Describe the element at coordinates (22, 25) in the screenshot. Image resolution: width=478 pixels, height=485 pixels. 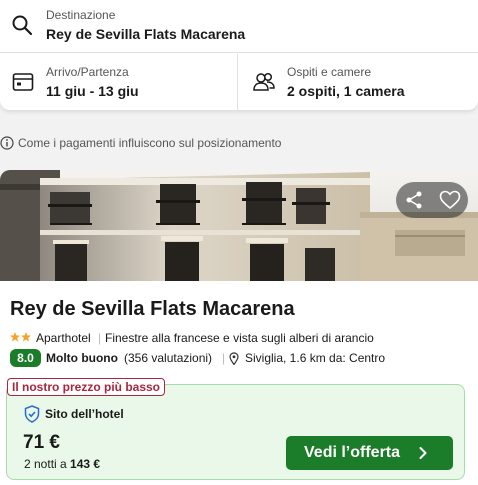
I see `search-icon` at that location.